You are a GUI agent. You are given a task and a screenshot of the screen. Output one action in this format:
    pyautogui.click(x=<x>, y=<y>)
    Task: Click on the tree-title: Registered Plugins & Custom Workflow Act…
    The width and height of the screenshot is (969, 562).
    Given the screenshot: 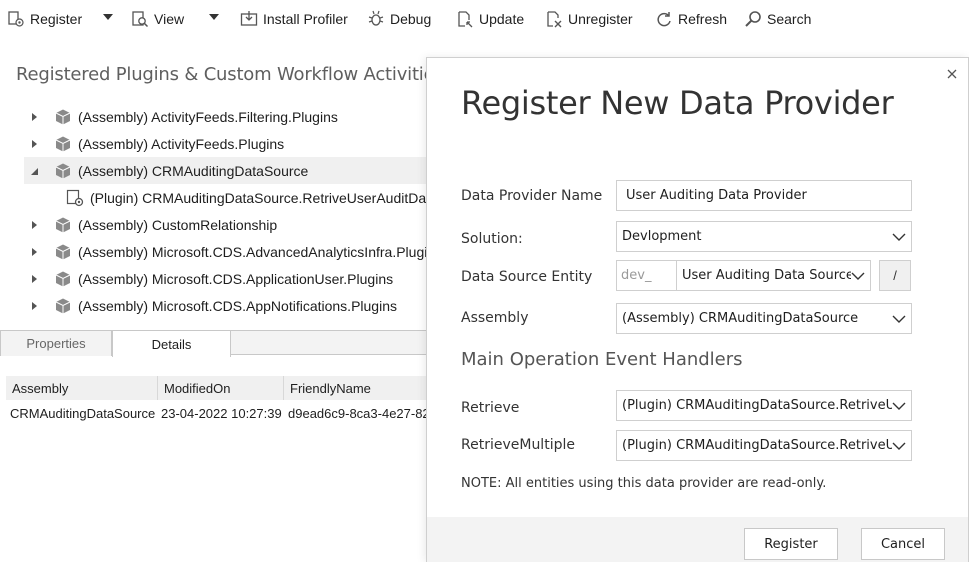 What is the action you would take?
    pyautogui.click(x=230, y=74)
    